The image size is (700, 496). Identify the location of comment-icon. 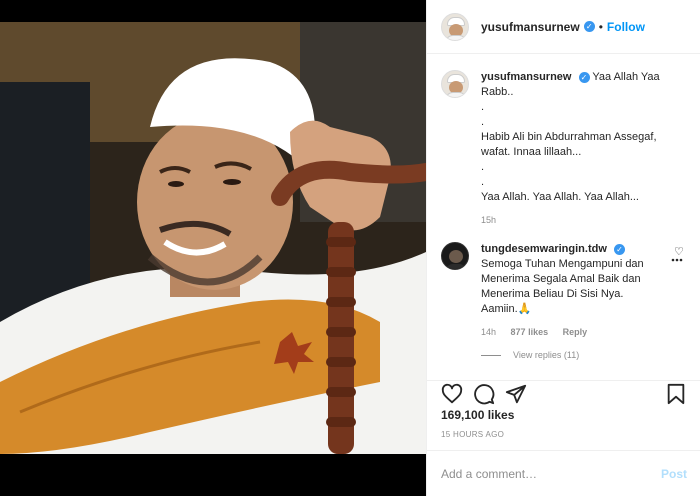
(484, 394).